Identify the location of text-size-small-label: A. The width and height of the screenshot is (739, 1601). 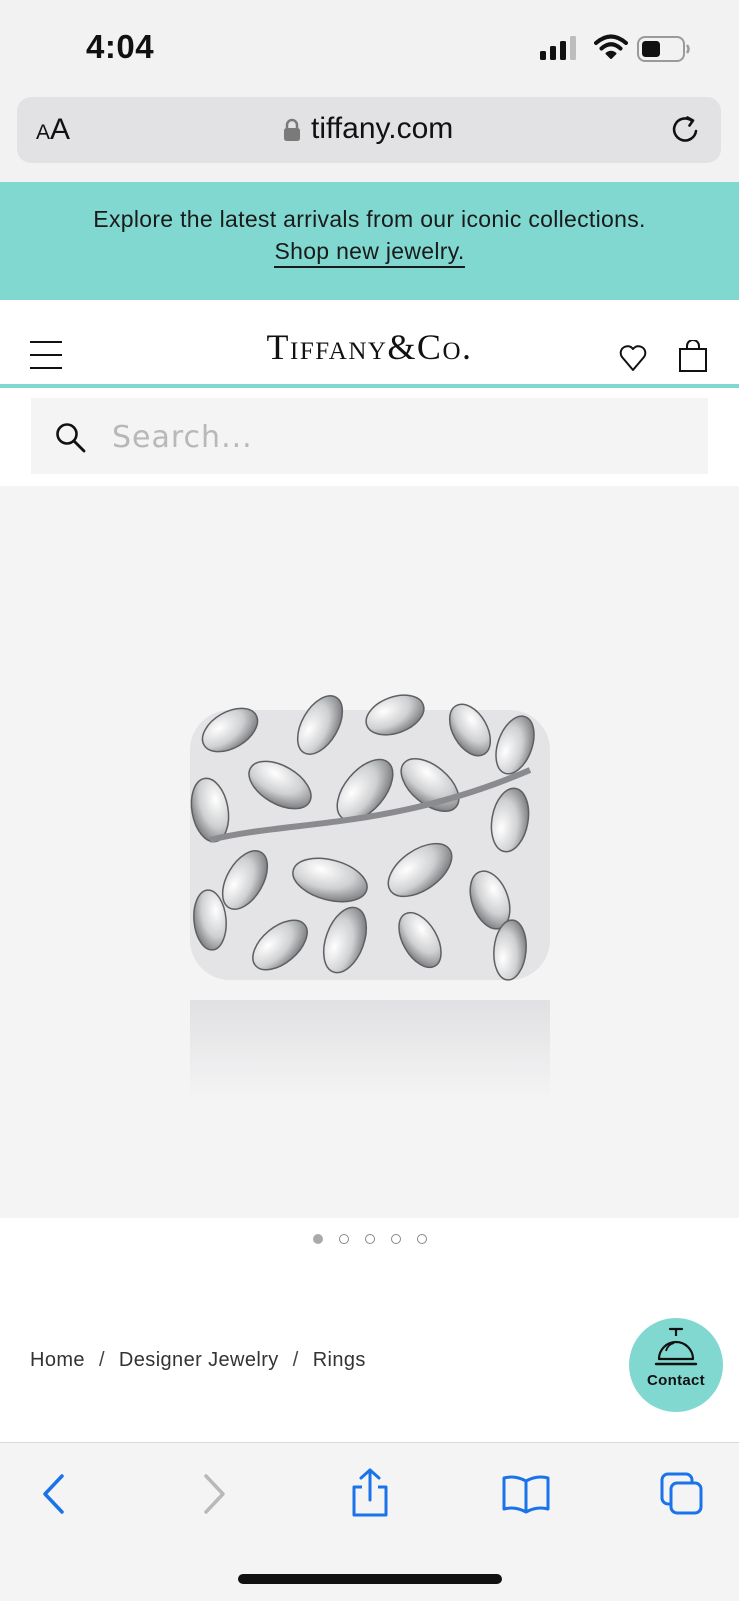
(43, 132).